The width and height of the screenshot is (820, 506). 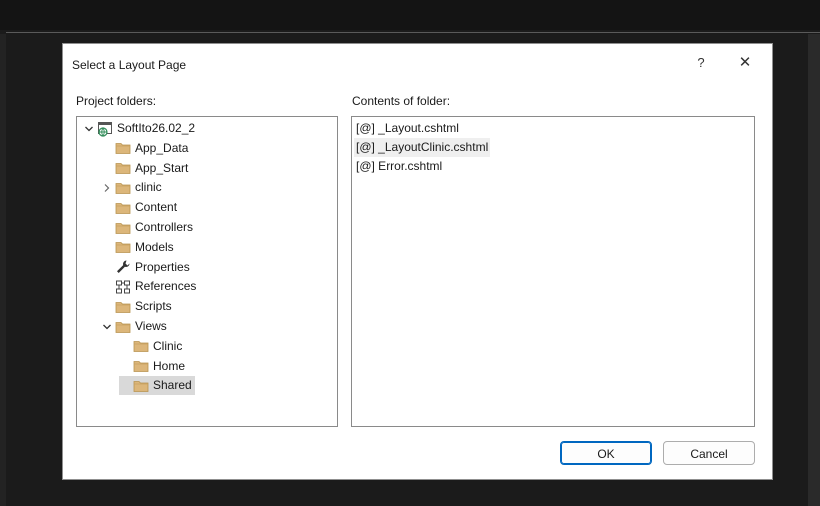 What do you see at coordinates (166, 286) in the screenshot?
I see `tree-item-label: References` at bounding box center [166, 286].